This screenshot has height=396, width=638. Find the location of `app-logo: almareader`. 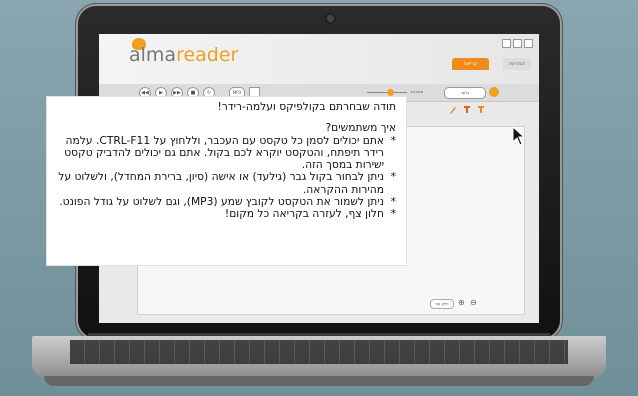

app-logo: almareader is located at coordinates (183, 55).